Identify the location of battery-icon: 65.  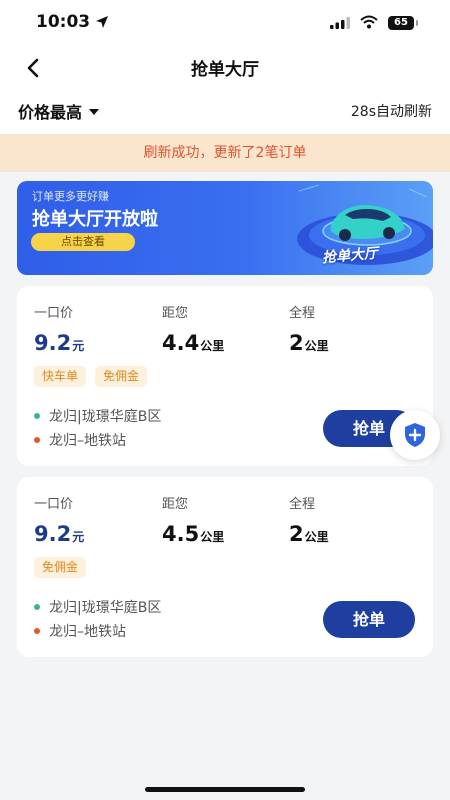
(403, 23).